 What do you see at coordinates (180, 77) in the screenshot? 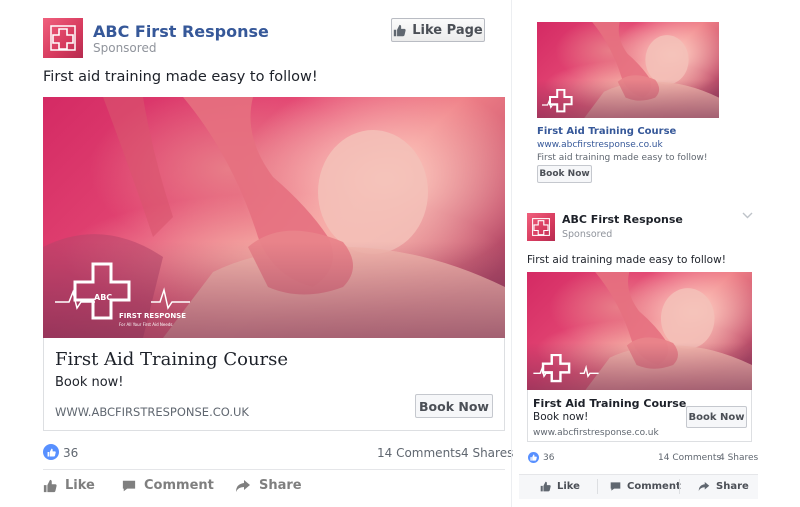
I see `post-text: First aid training made easy to follow!` at bounding box center [180, 77].